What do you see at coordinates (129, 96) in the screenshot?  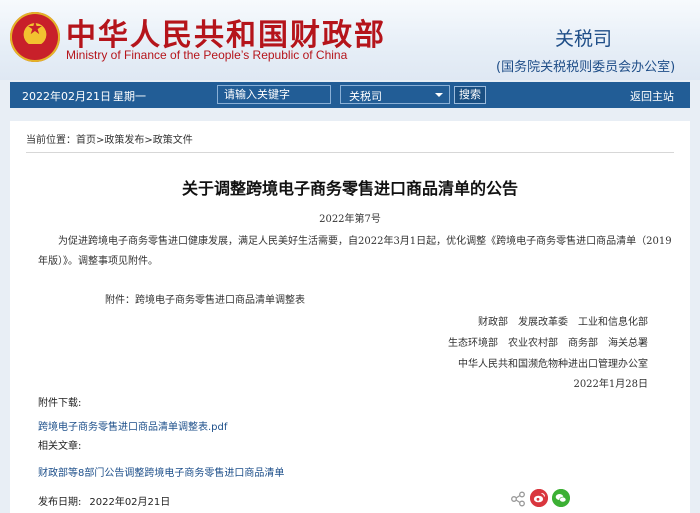 I see `current-weekday: 星期一` at bounding box center [129, 96].